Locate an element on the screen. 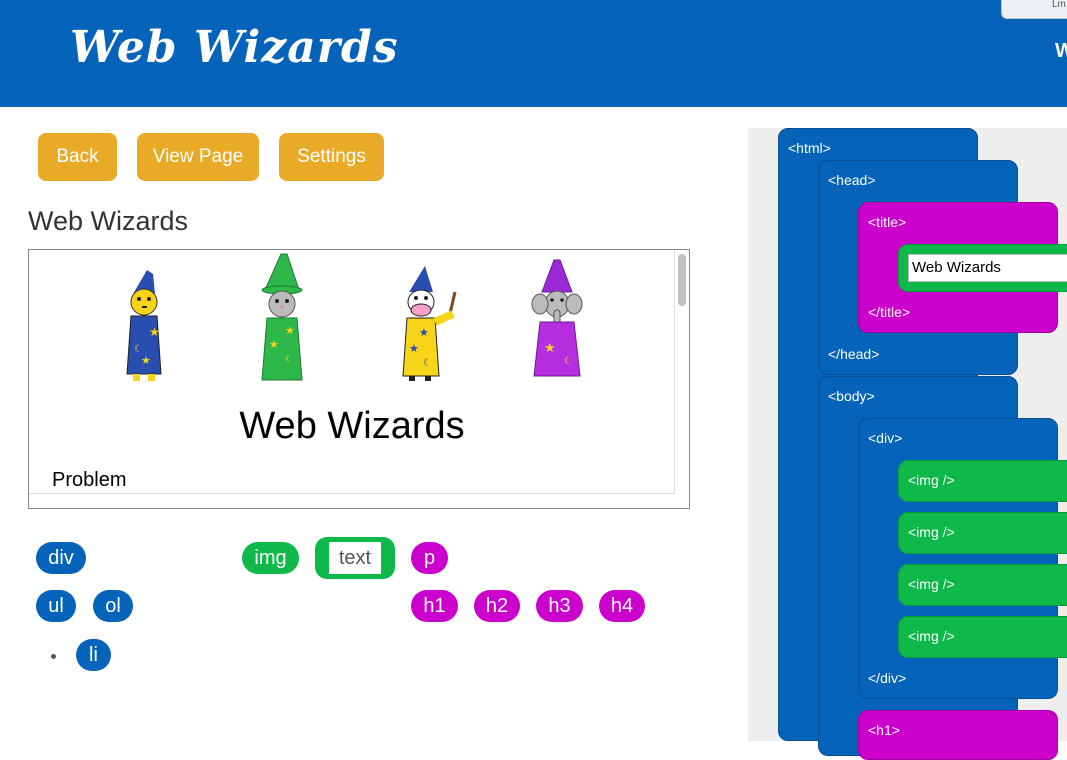 Image resolution: width=1067 pixels, height=760 pixels. list-bullet is located at coordinates (53, 656).